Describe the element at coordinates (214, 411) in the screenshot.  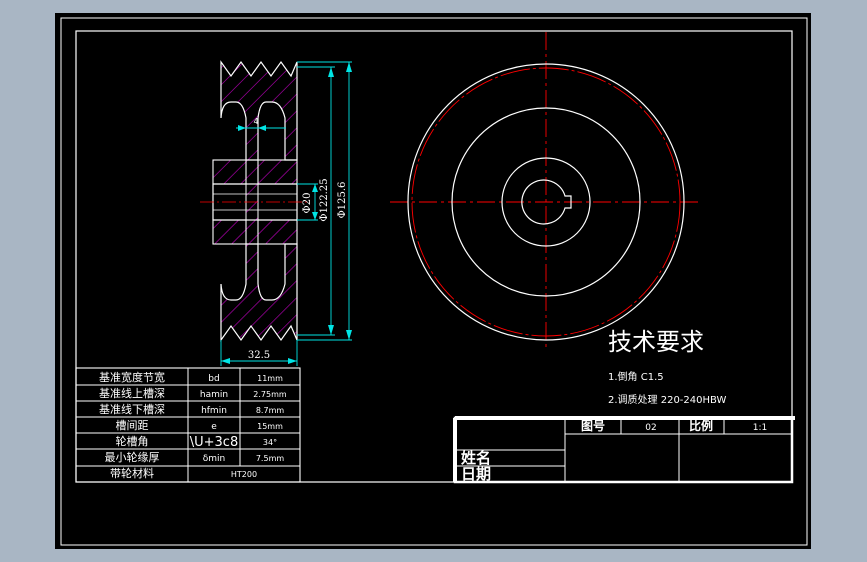
I see `table-cell-symbol: hfmin` at that location.